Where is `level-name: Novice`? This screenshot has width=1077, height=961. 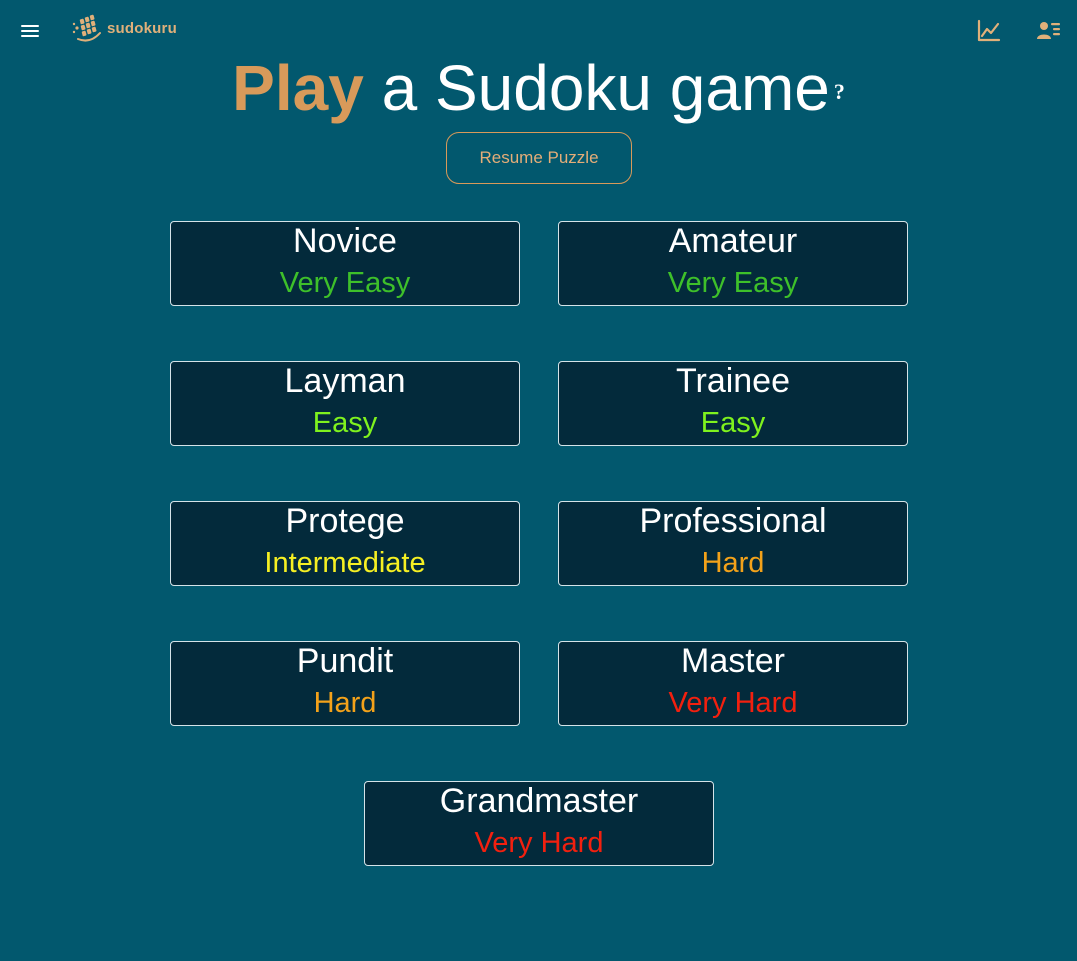
level-name: Novice is located at coordinates (345, 241).